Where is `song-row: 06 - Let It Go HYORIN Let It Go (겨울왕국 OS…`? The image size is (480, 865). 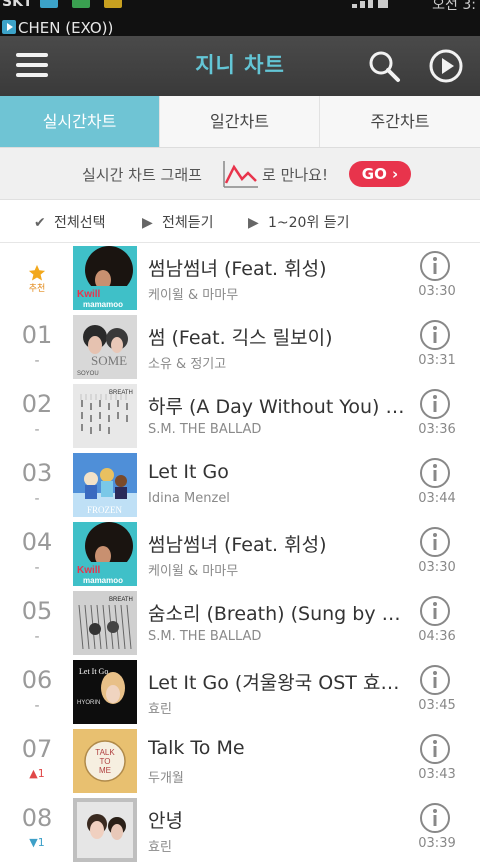
song-row: 06 - Let It Go HYORIN Let It Go (겨울왕국 OS… is located at coordinates (240, 692).